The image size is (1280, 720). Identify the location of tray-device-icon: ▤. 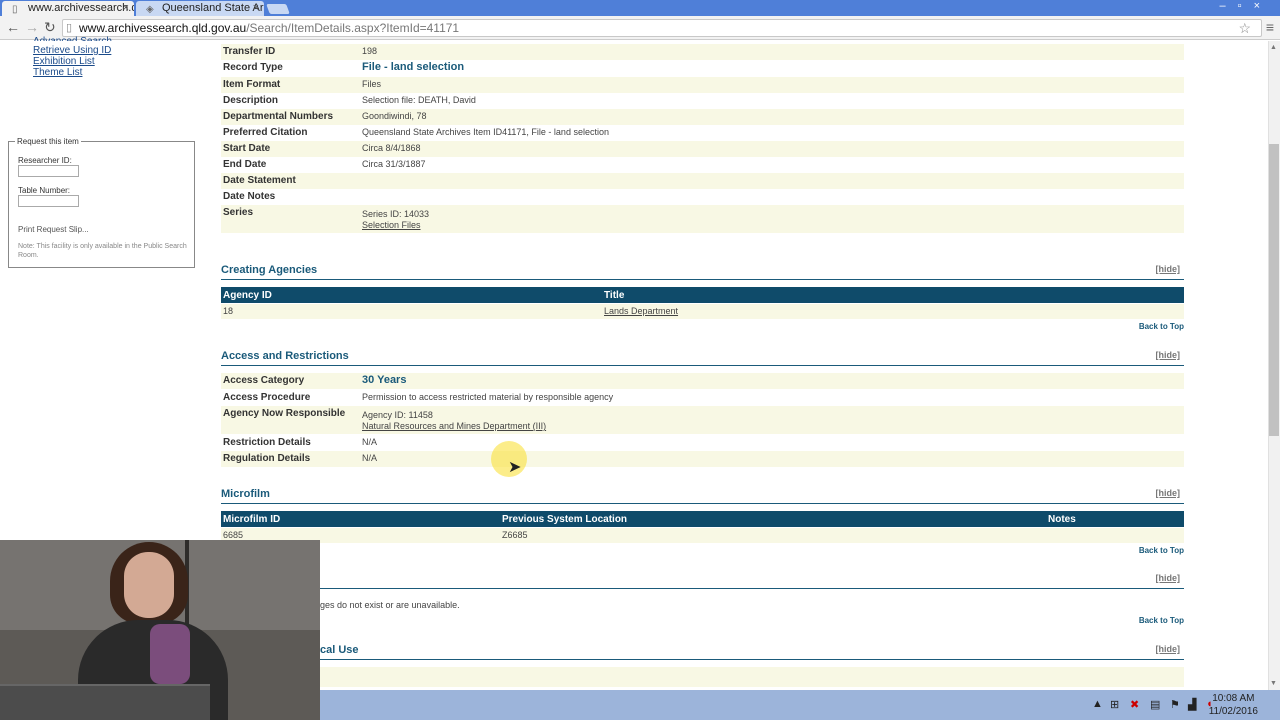
(1155, 704).